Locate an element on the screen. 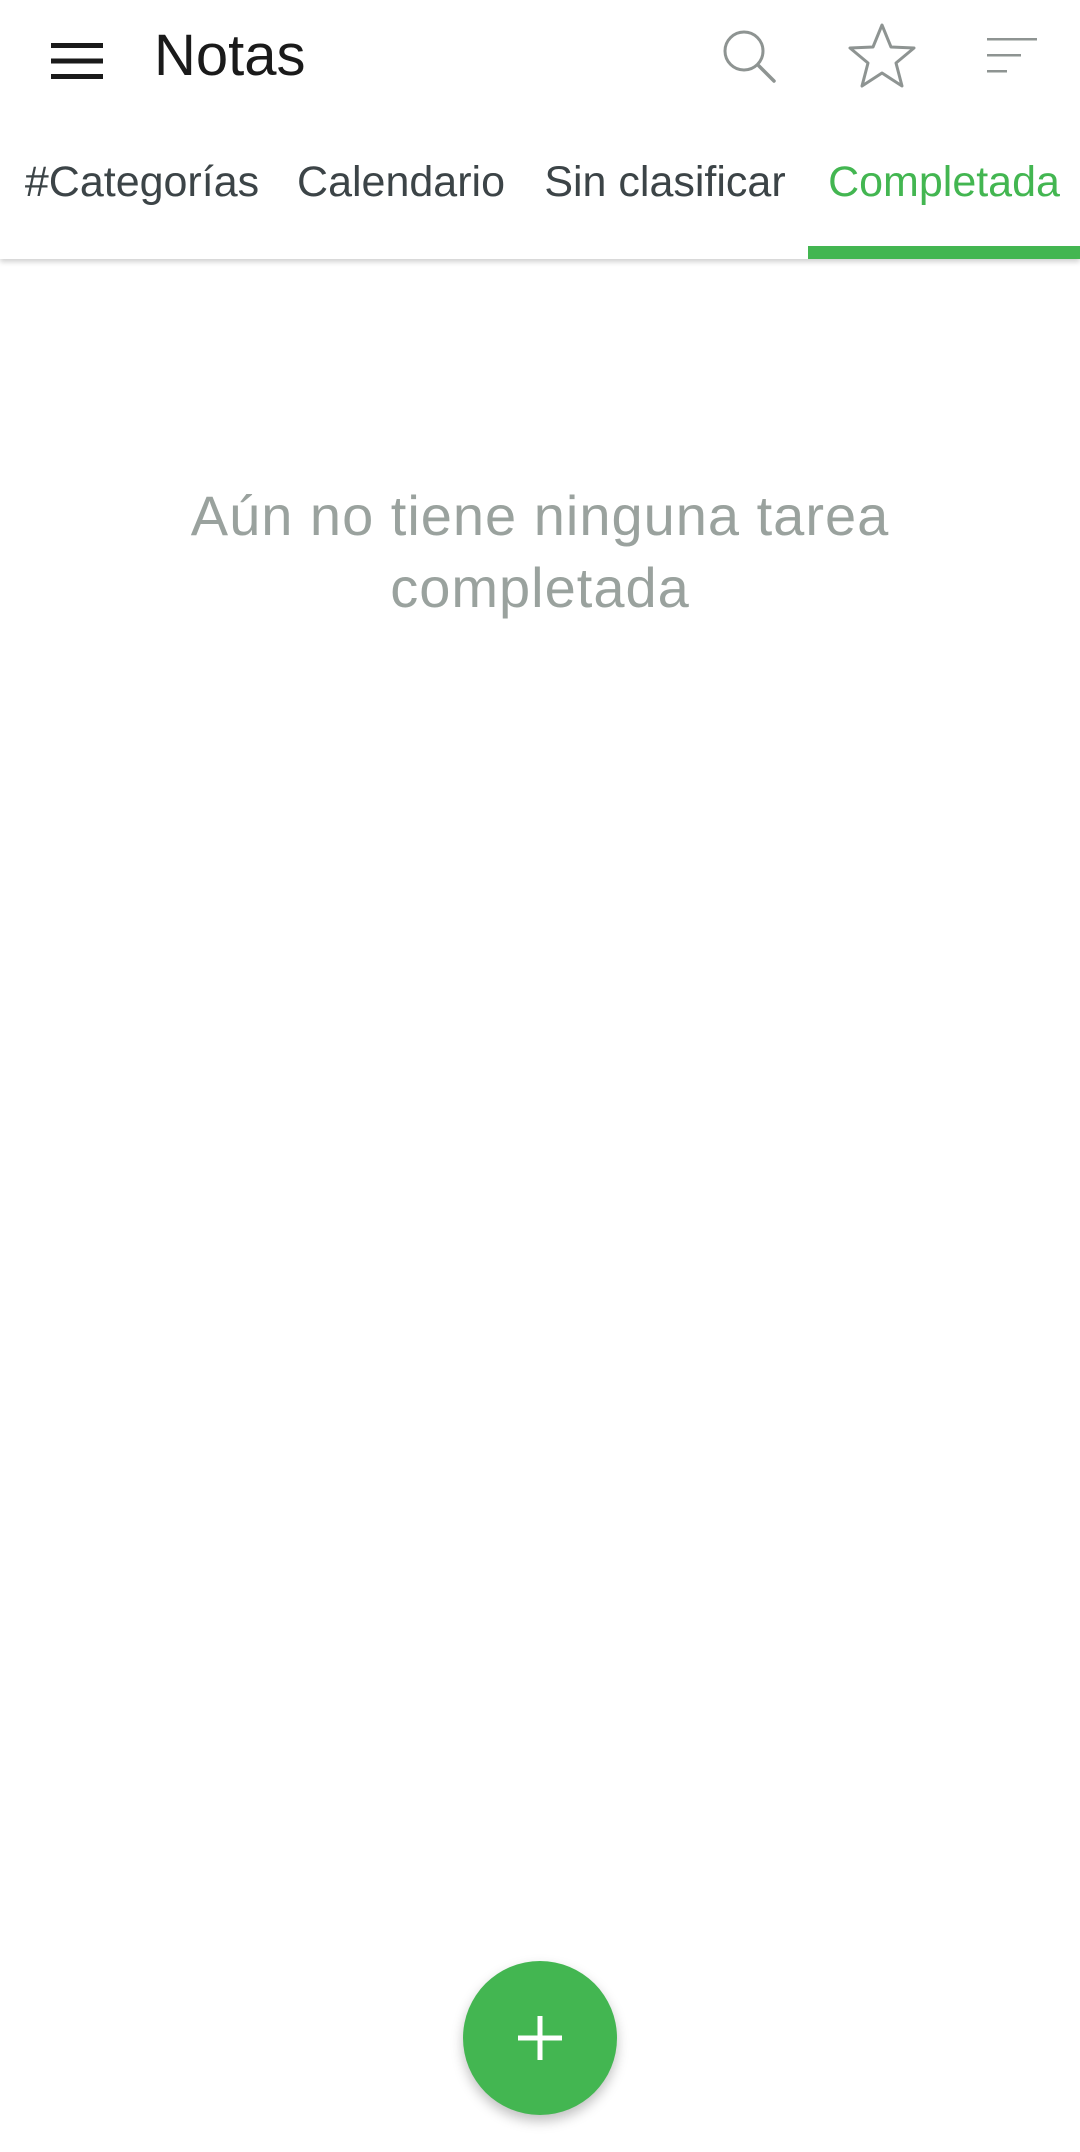 Image resolution: width=1080 pixels, height=2152 pixels. sort-button is located at coordinates (1013, 56).